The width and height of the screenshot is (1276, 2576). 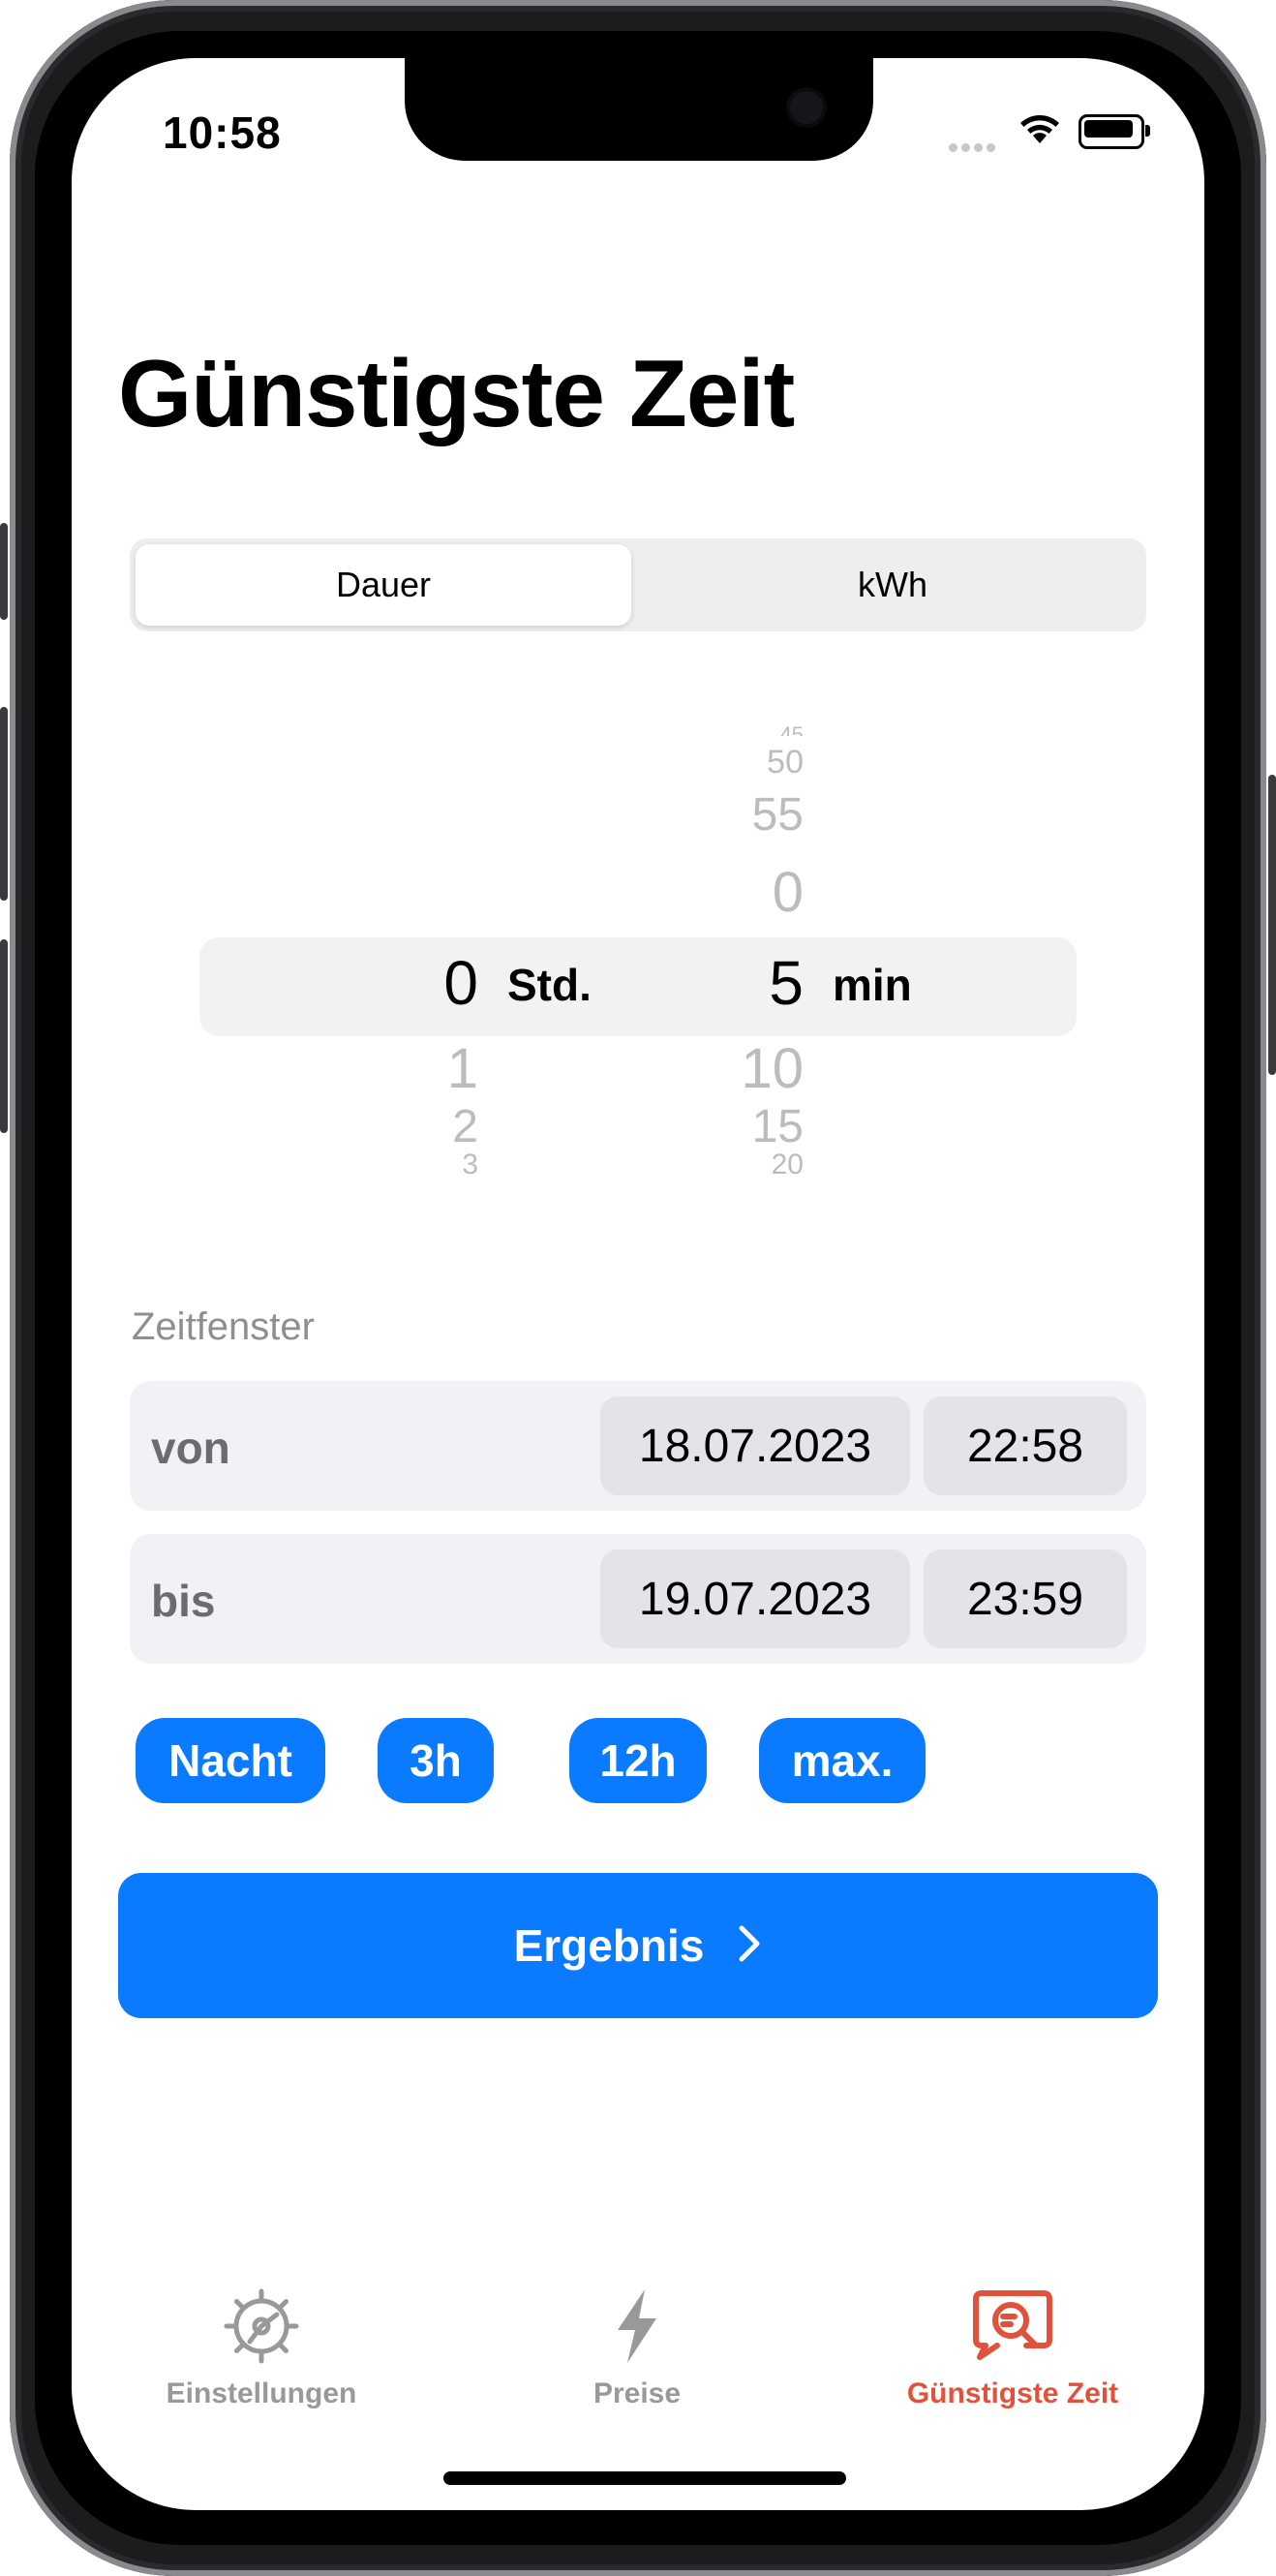 What do you see at coordinates (872, 985) in the screenshot?
I see `minutes-unit: min` at bounding box center [872, 985].